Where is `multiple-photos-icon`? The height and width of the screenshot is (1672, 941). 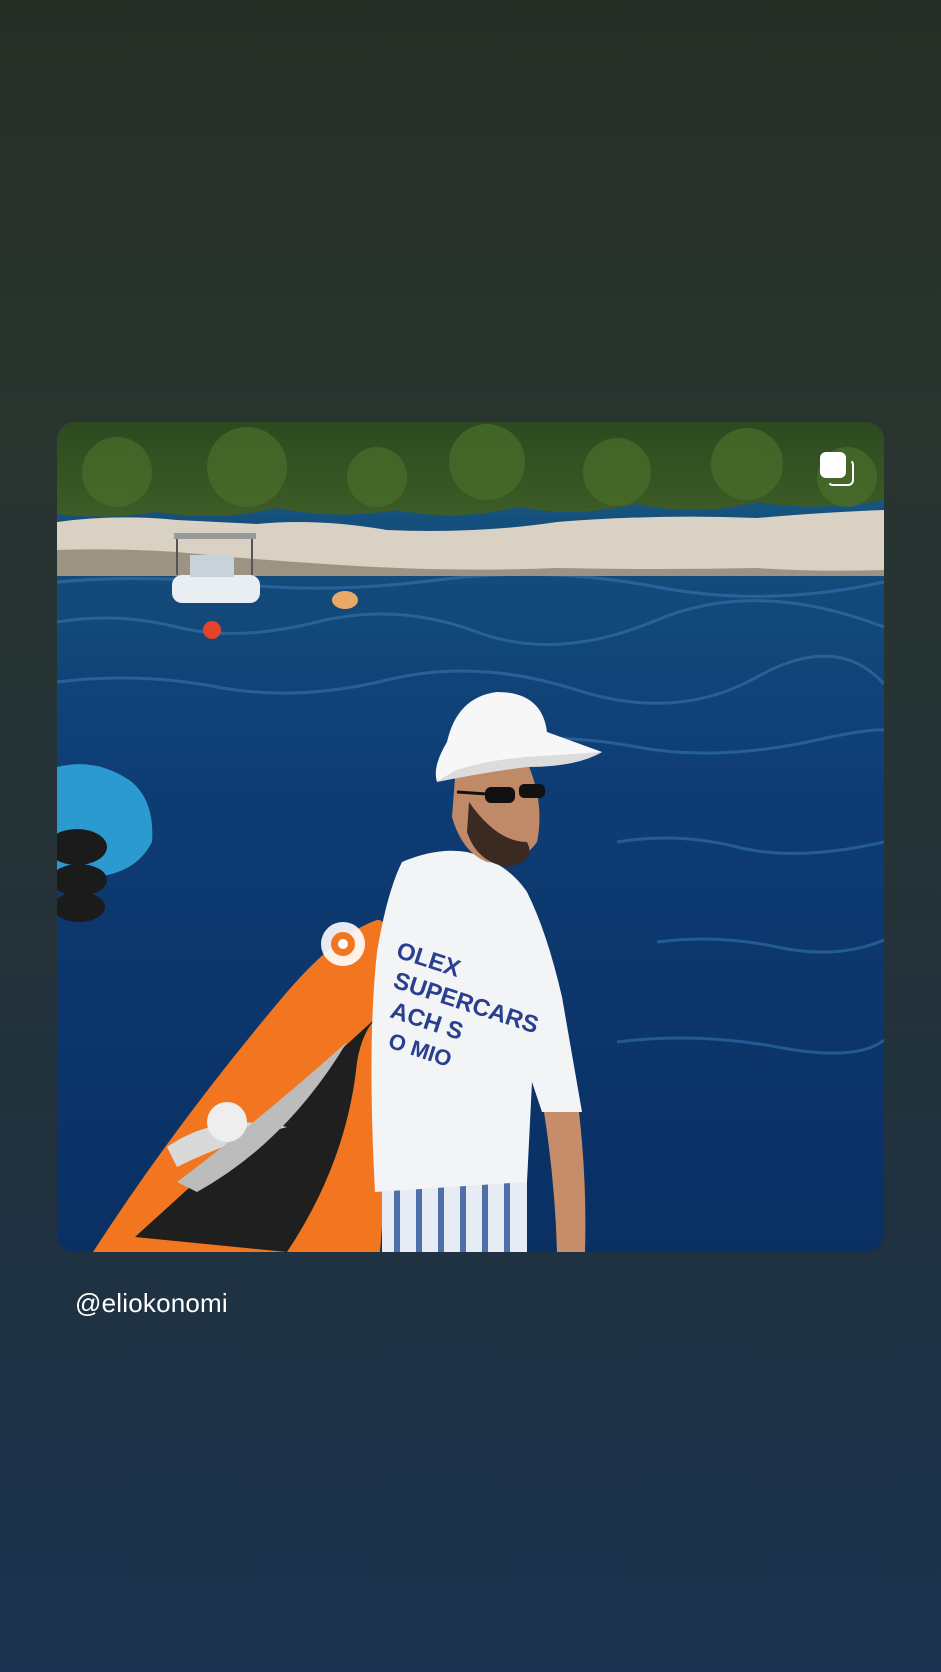 multiple-photos-icon is located at coordinates (837, 469).